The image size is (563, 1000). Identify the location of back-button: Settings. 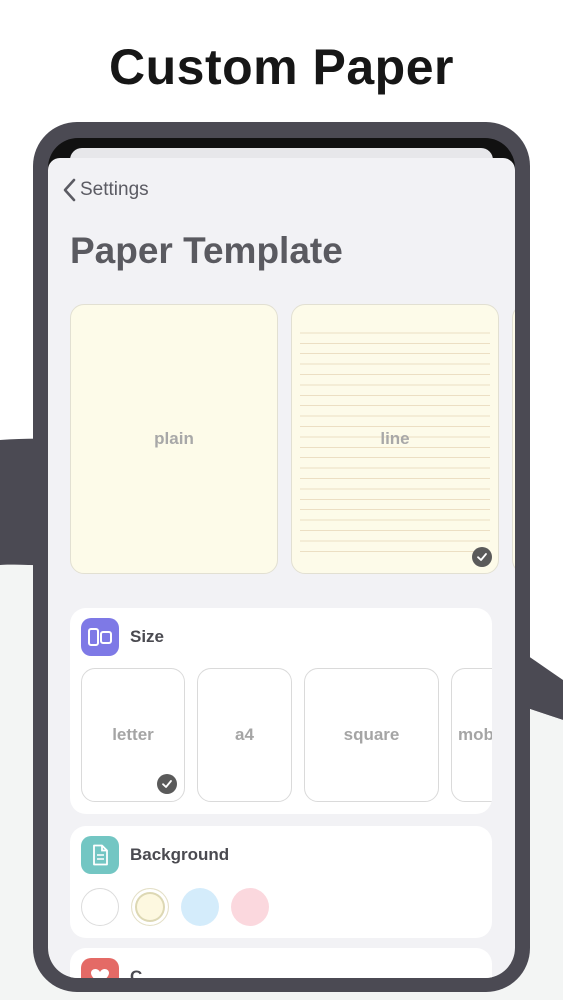
(105, 190).